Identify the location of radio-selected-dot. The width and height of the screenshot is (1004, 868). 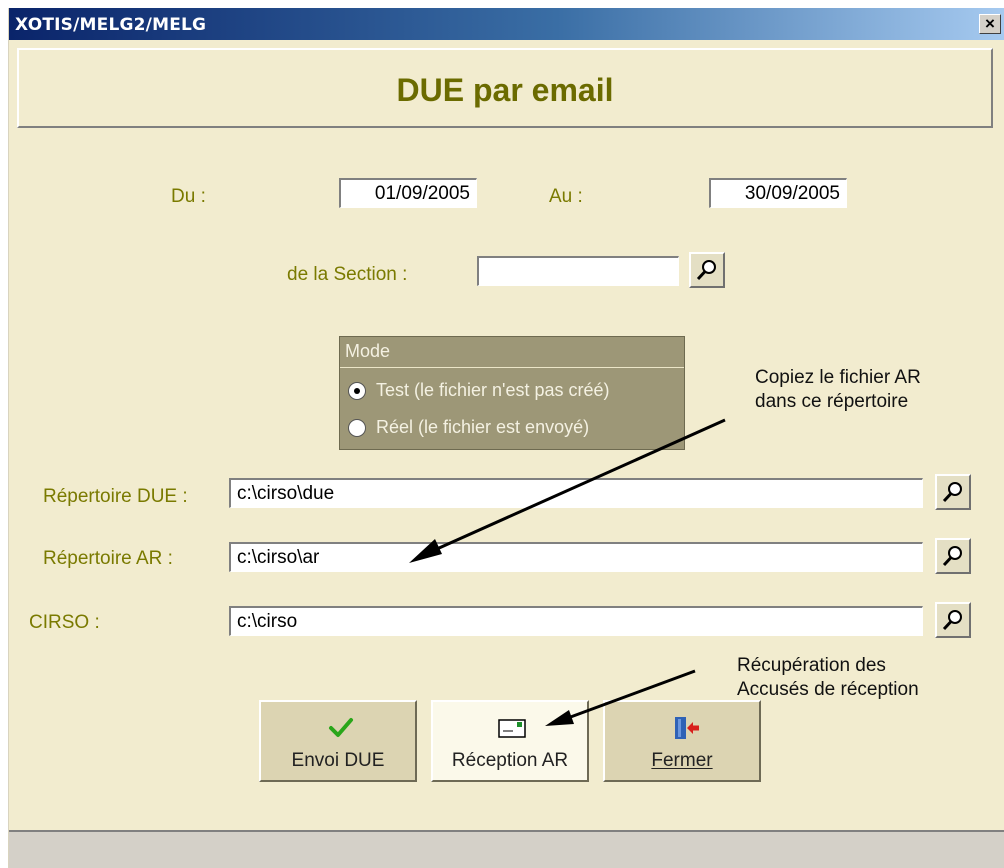
(357, 391).